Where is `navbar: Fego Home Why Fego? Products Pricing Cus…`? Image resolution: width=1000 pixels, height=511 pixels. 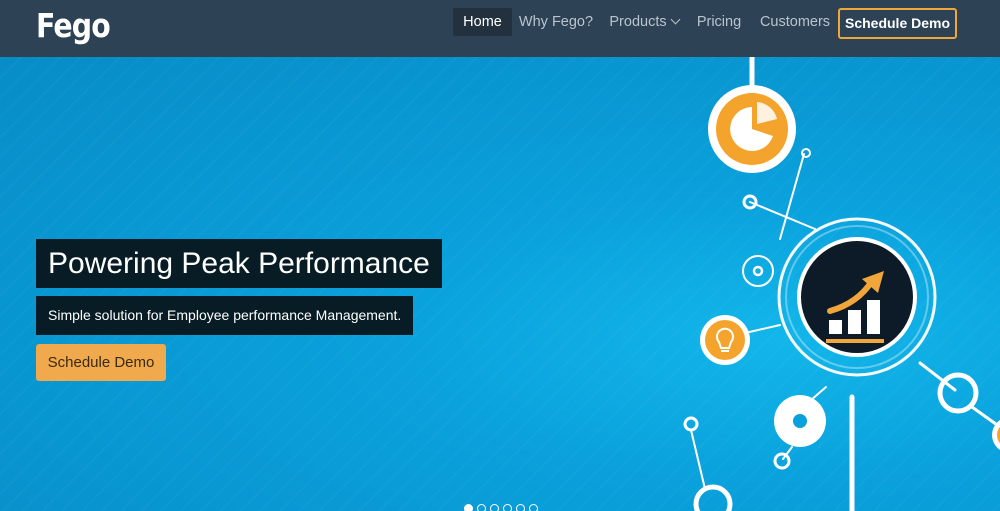
navbar: Fego Home Why Fego? Products Pricing Cus… is located at coordinates (500, 28).